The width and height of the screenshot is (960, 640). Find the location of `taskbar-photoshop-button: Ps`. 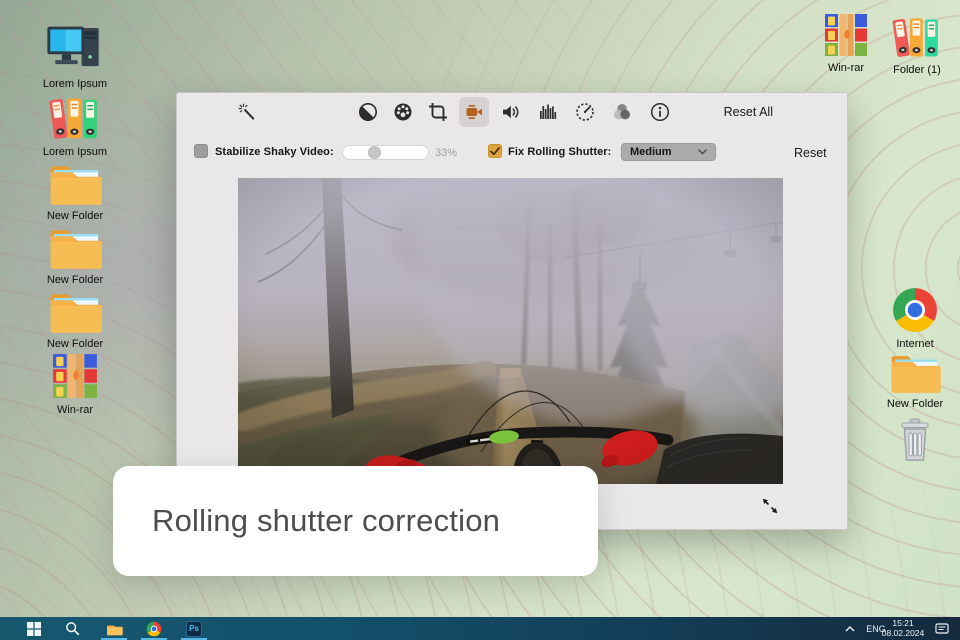

taskbar-photoshop-button: Ps is located at coordinates (194, 628).